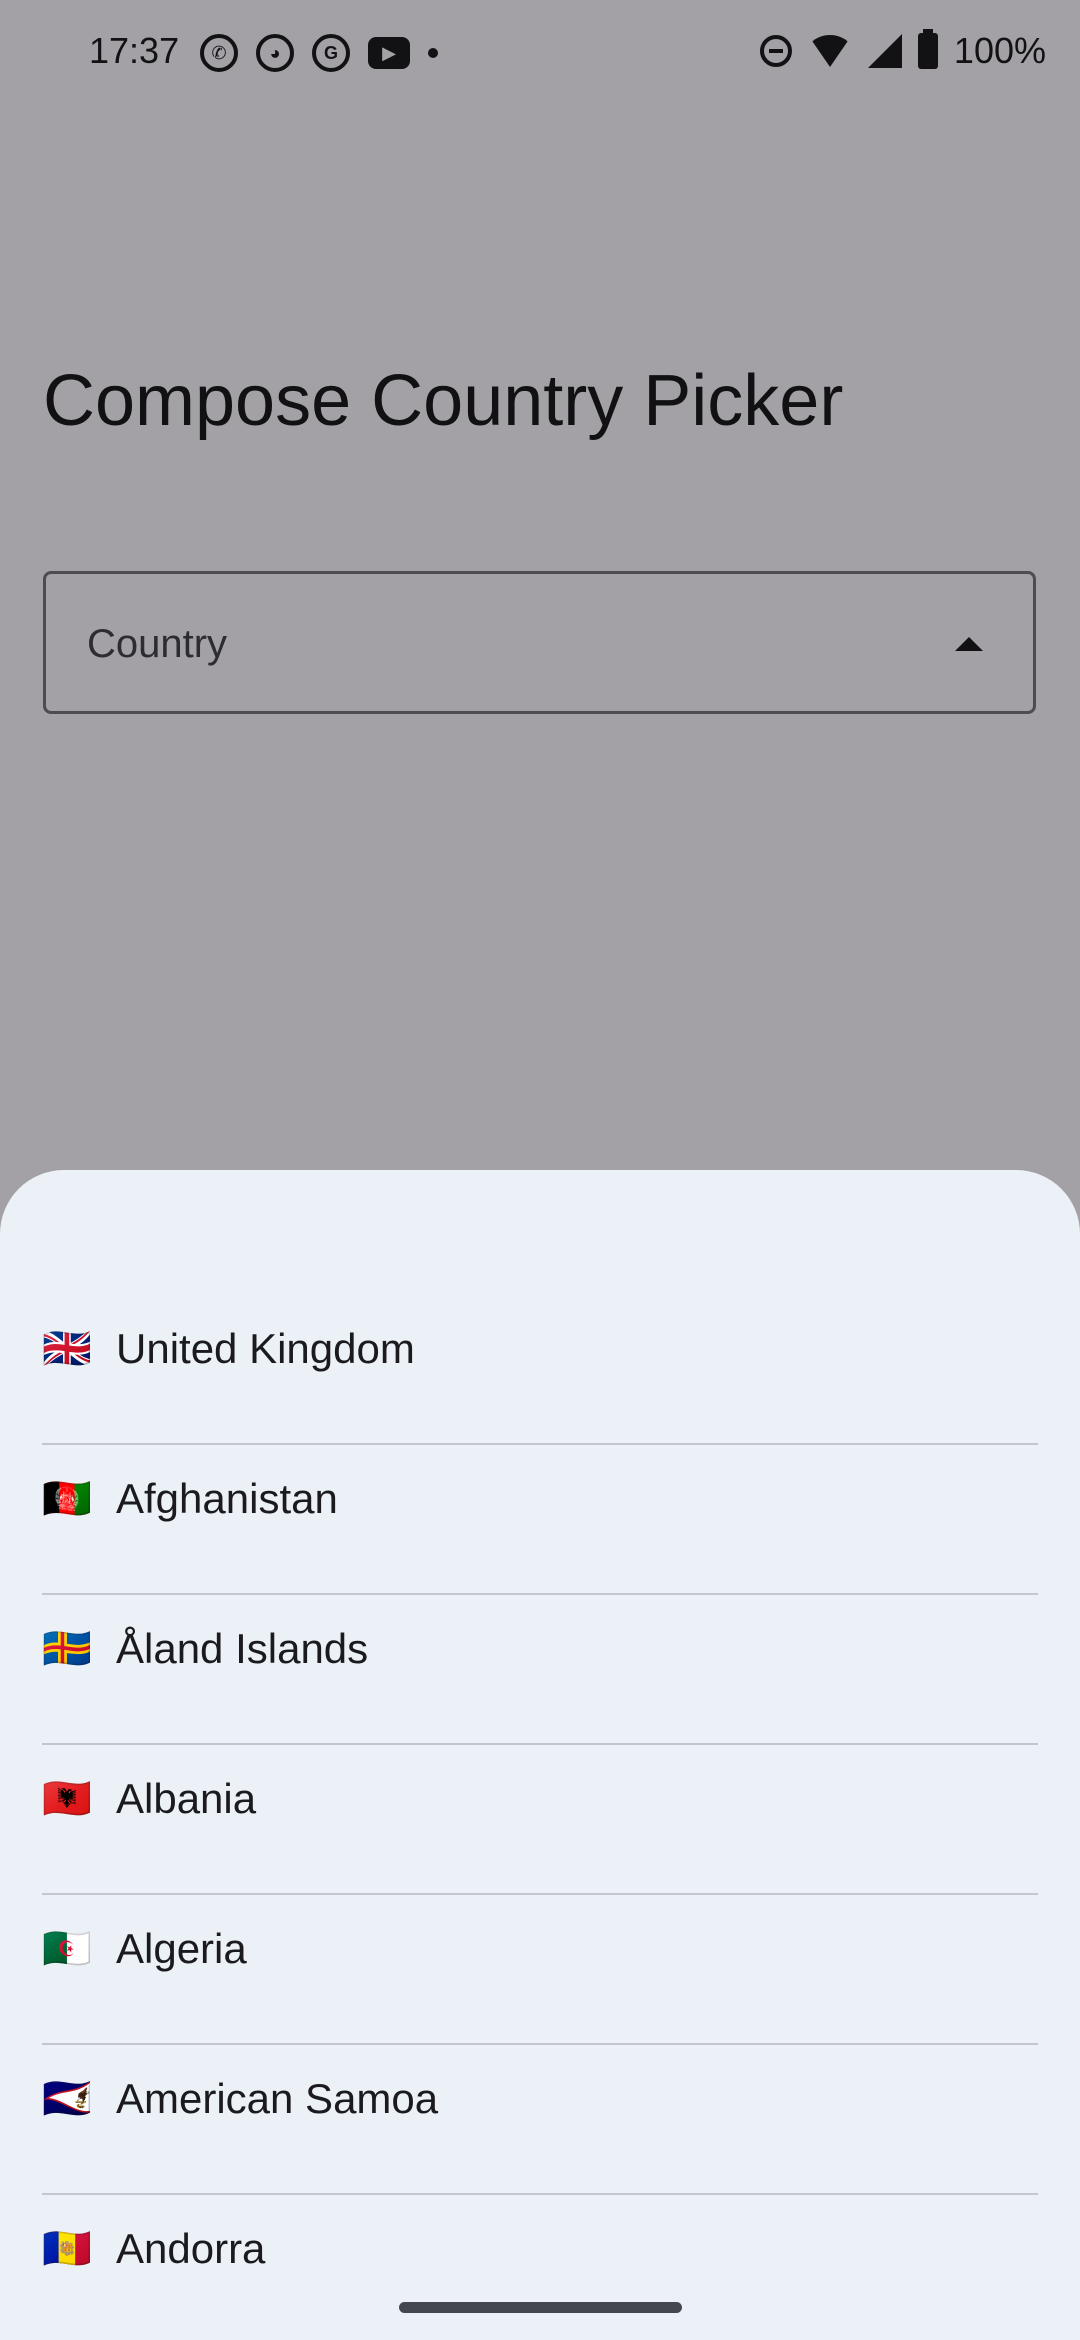  What do you see at coordinates (540, 2267) in the screenshot?
I see `country-item-andorra: 🇦🇩 Andorra` at bounding box center [540, 2267].